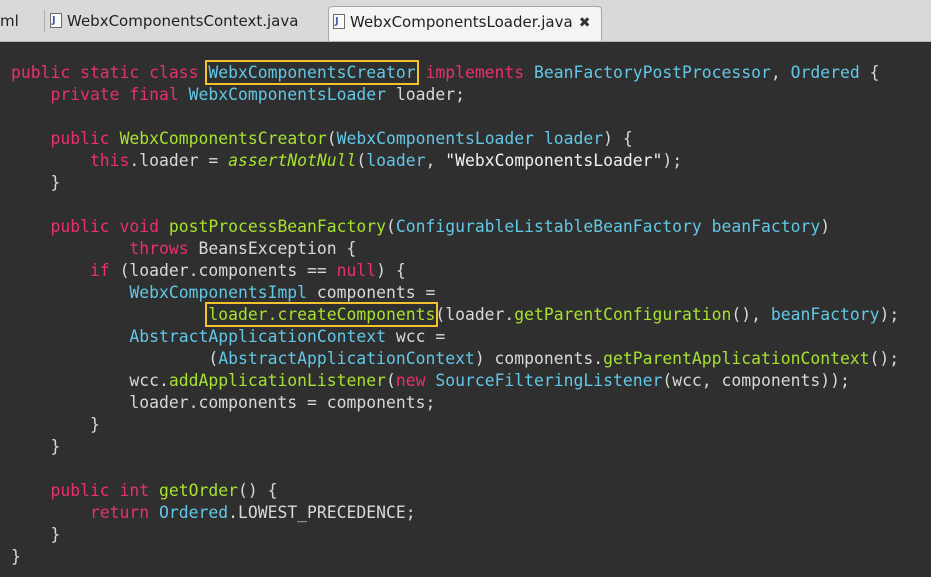 The width and height of the screenshot is (931, 577). What do you see at coordinates (425, 94) in the screenshot?
I see `code-token: loader;` at bounding box center [425, 94].